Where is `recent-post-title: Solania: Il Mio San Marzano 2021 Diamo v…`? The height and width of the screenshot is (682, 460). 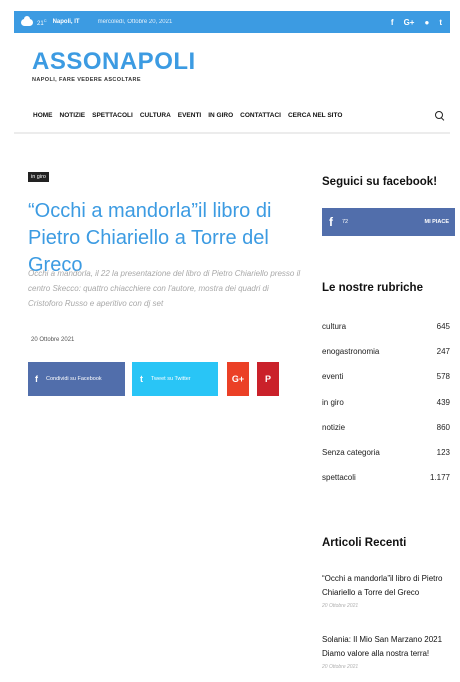 recent-post-title: Solania: Il Mio San Marzano 2021 Diamo v… is located at coordinates (386, 646).